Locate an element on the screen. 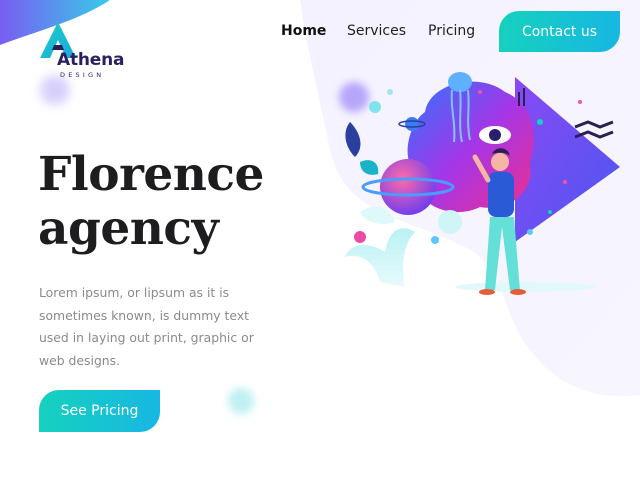  hero-title: Florence agency is located at coordinates (168, 202).